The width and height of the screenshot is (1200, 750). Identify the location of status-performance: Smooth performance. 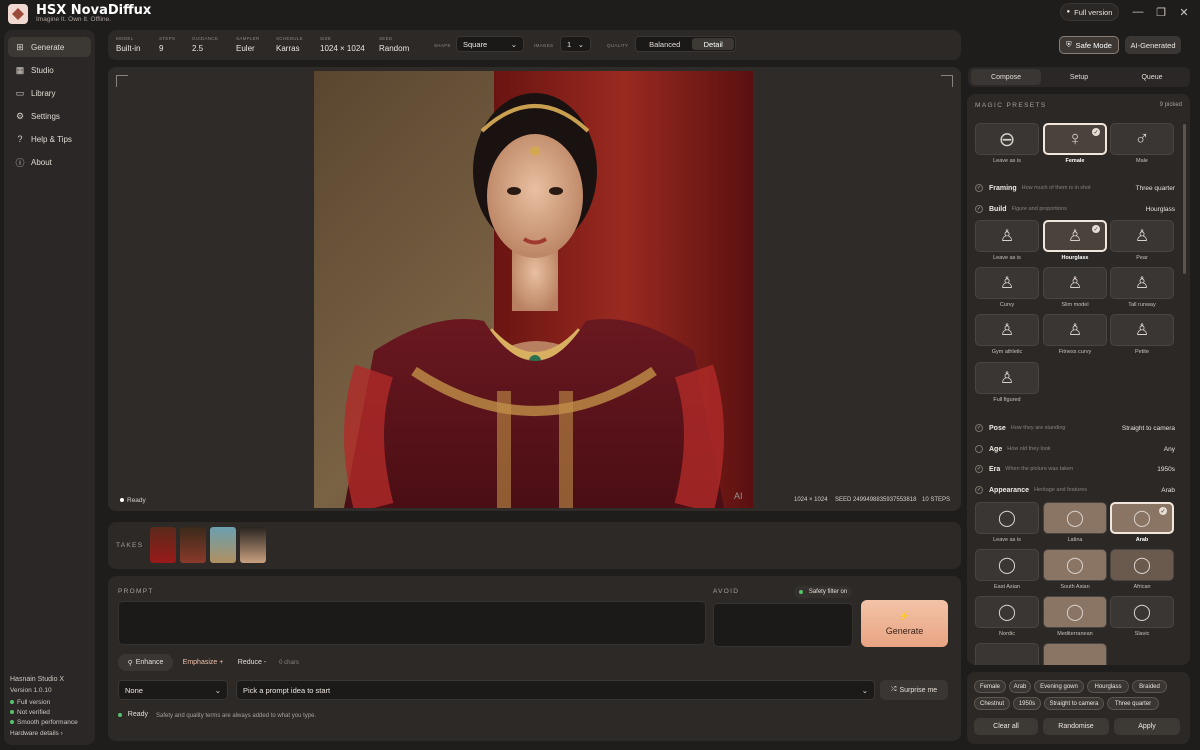
(44, 722).